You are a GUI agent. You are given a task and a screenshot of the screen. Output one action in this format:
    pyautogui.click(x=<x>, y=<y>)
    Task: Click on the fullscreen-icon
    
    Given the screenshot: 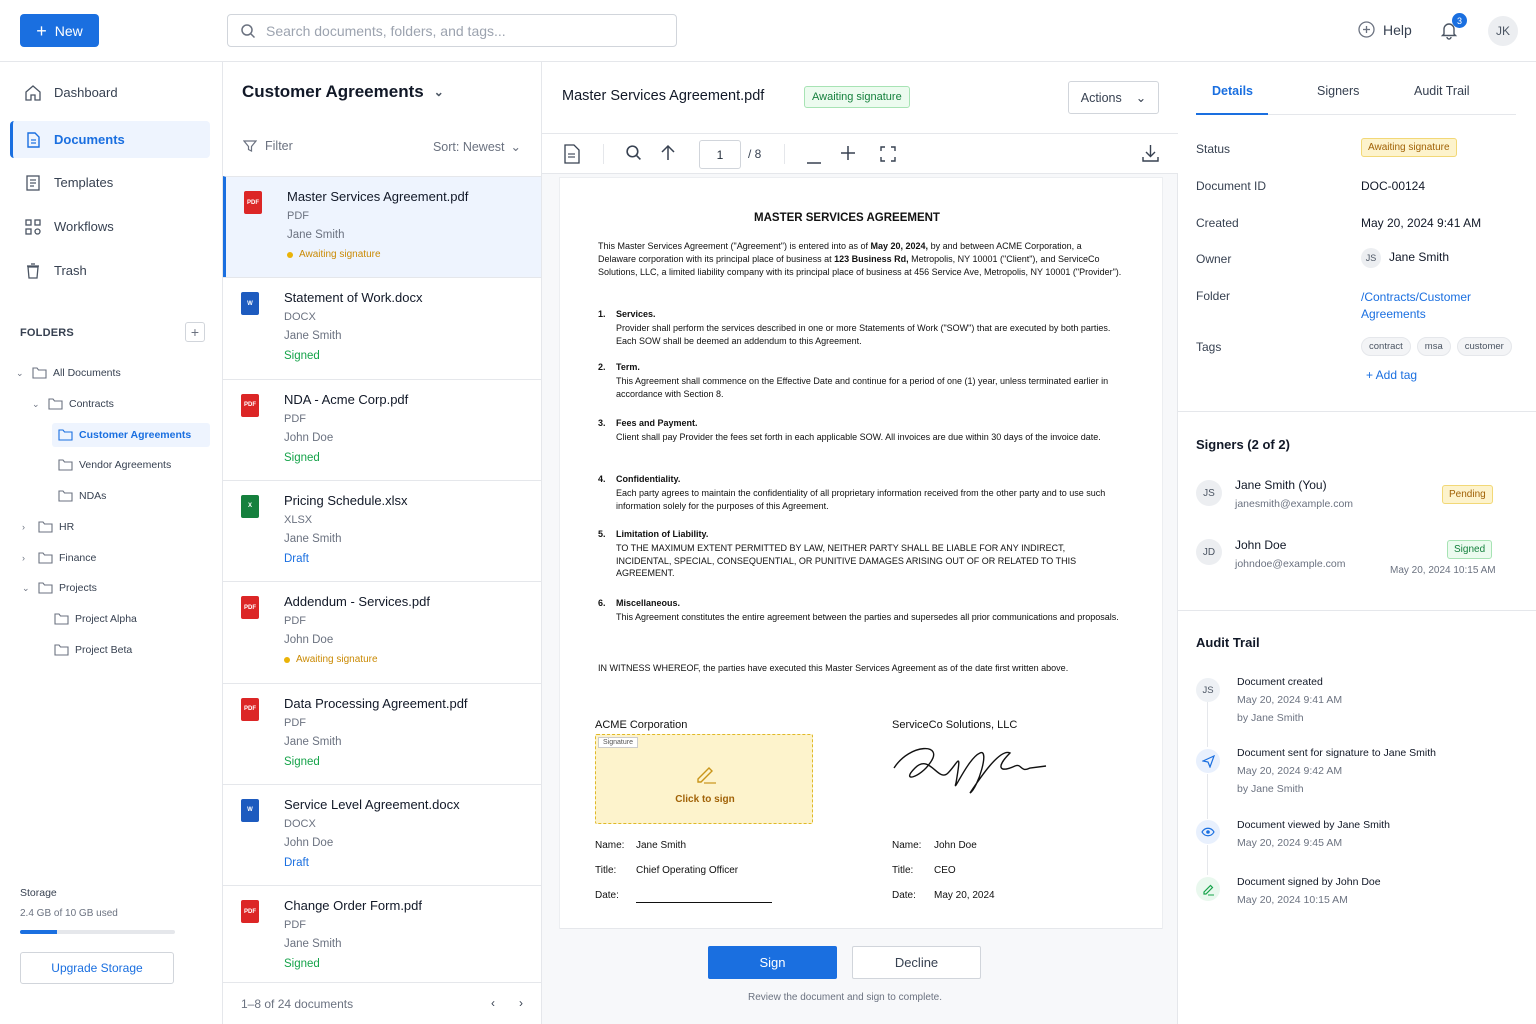 What is the action you would take?
    pyautogui.click(x=888, y=156)
    